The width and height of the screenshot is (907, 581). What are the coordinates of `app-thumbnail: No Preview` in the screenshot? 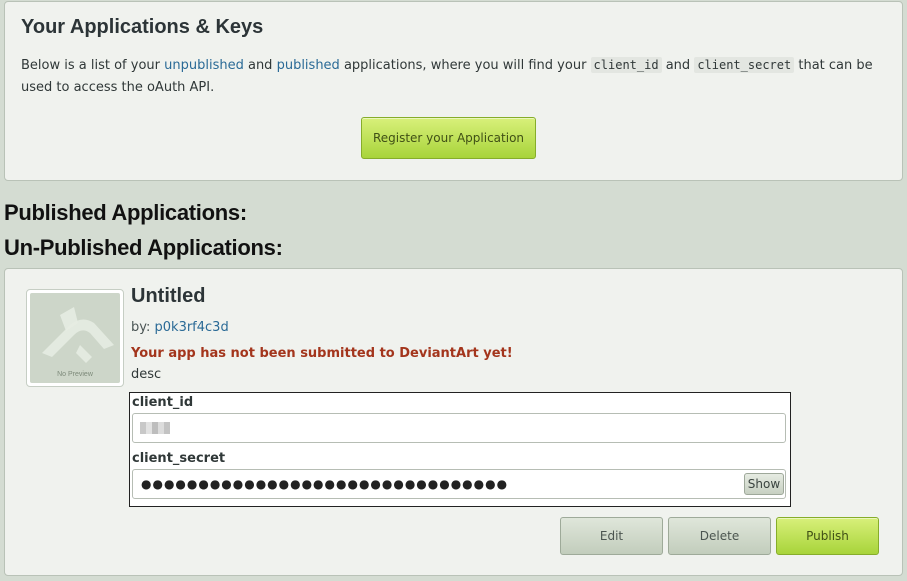 It's located at (75, 338).